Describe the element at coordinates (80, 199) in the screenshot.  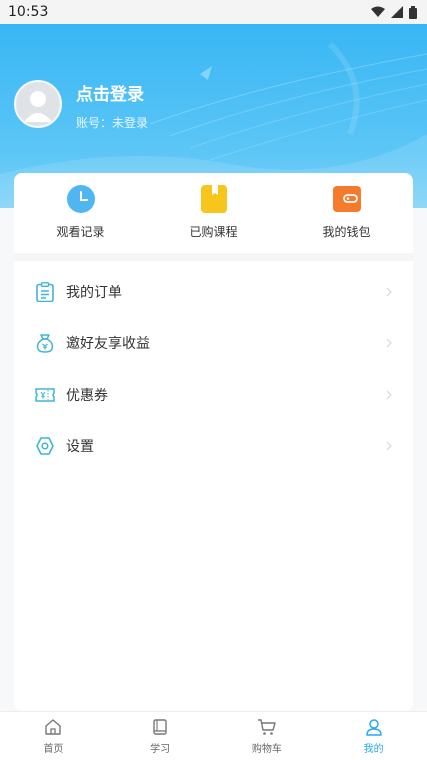
I see `clock-icon` at that location.